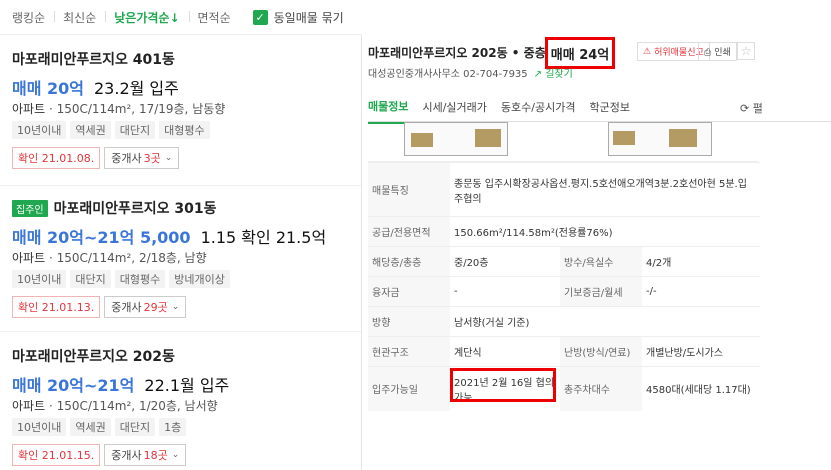  What do you see at coordinates (717, 51) in the screenshot?
I see `print-button: ⎙ 인쇄` at bounding box center [717, 51].